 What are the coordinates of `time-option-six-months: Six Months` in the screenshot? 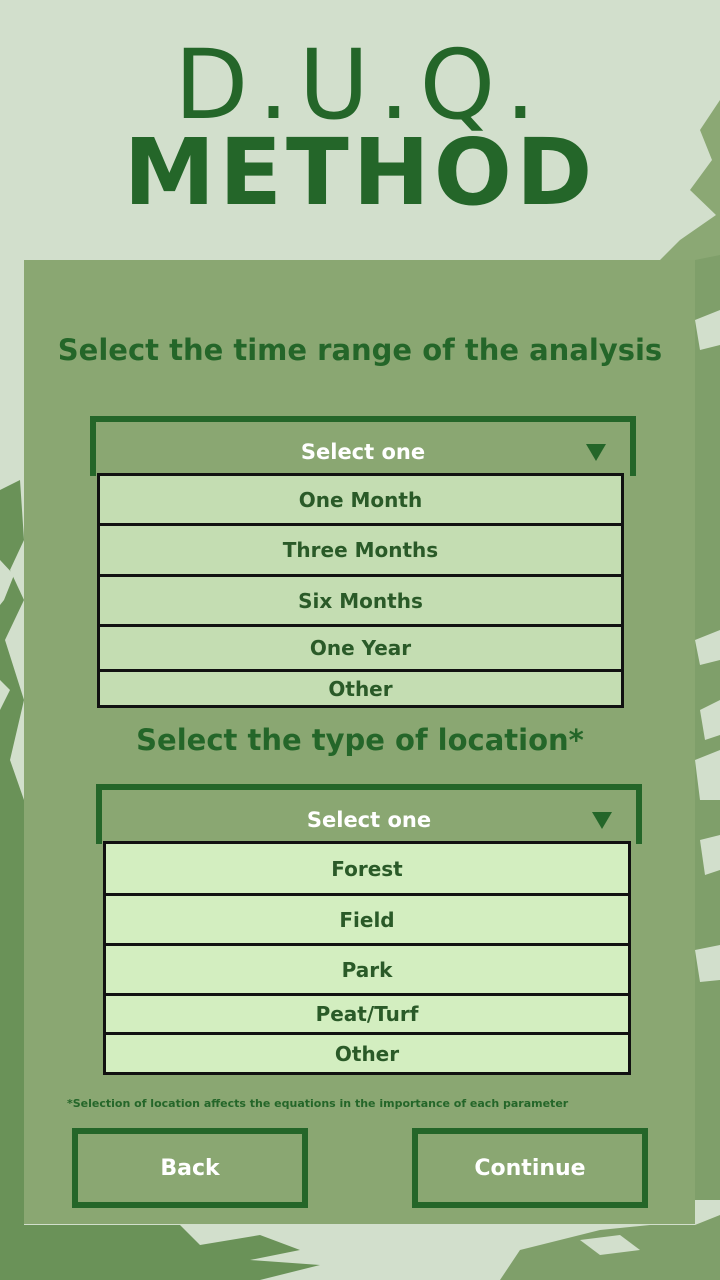 It's located at (360, 599).